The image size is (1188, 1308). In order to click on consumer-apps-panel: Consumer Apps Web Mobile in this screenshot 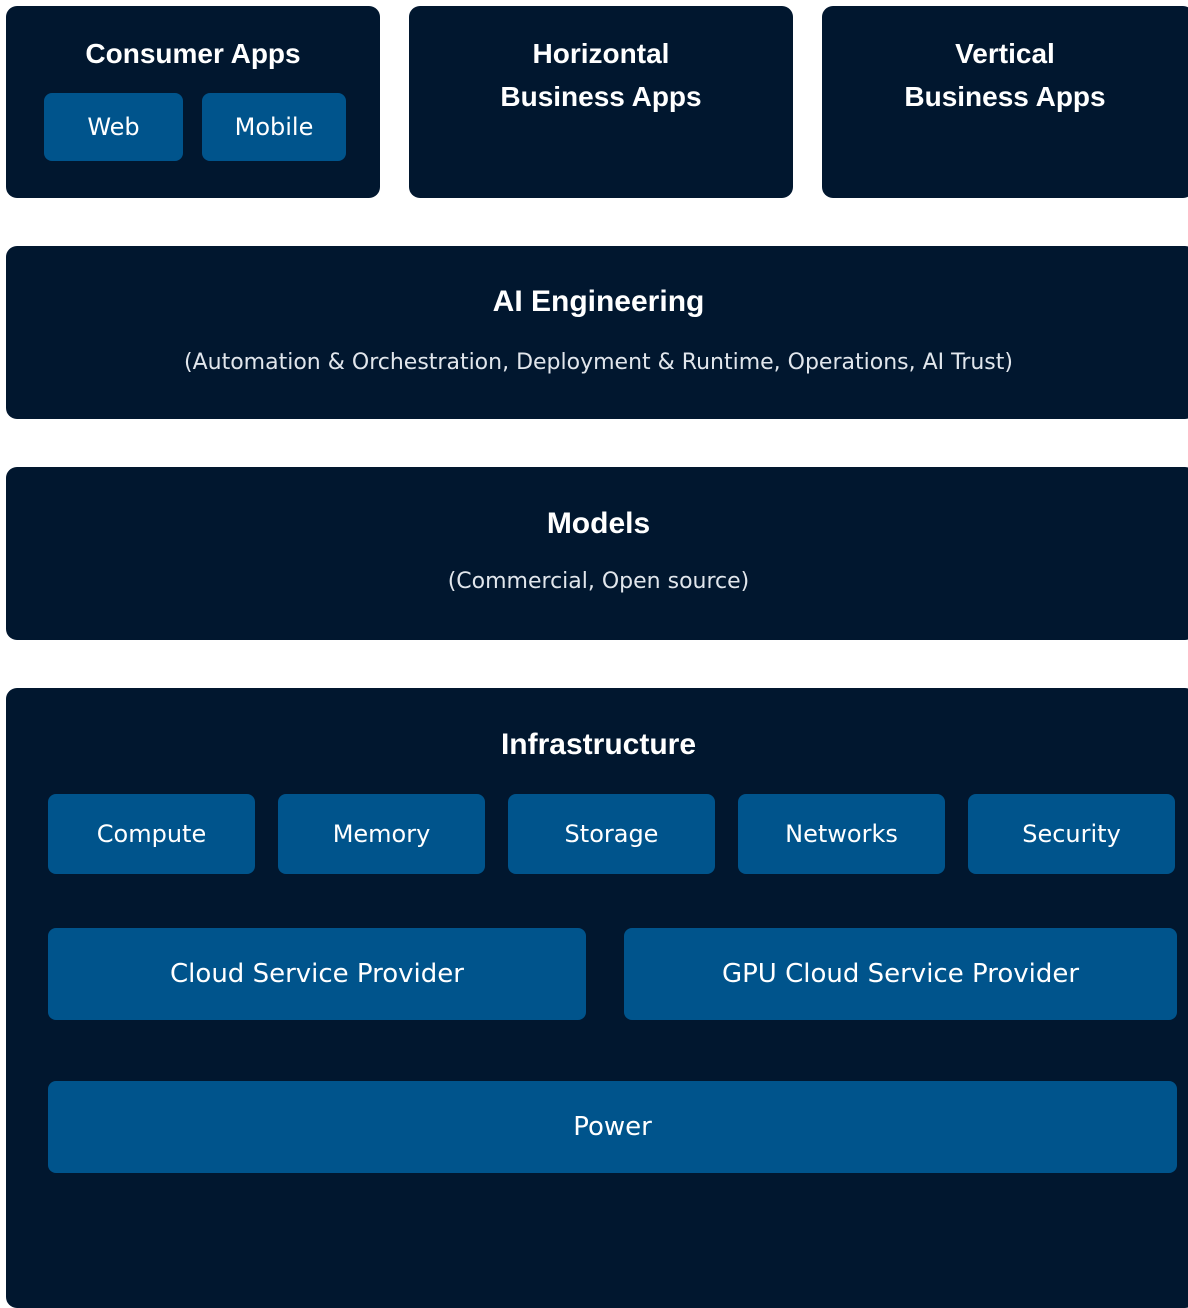, I will do `click(193, 102)`.